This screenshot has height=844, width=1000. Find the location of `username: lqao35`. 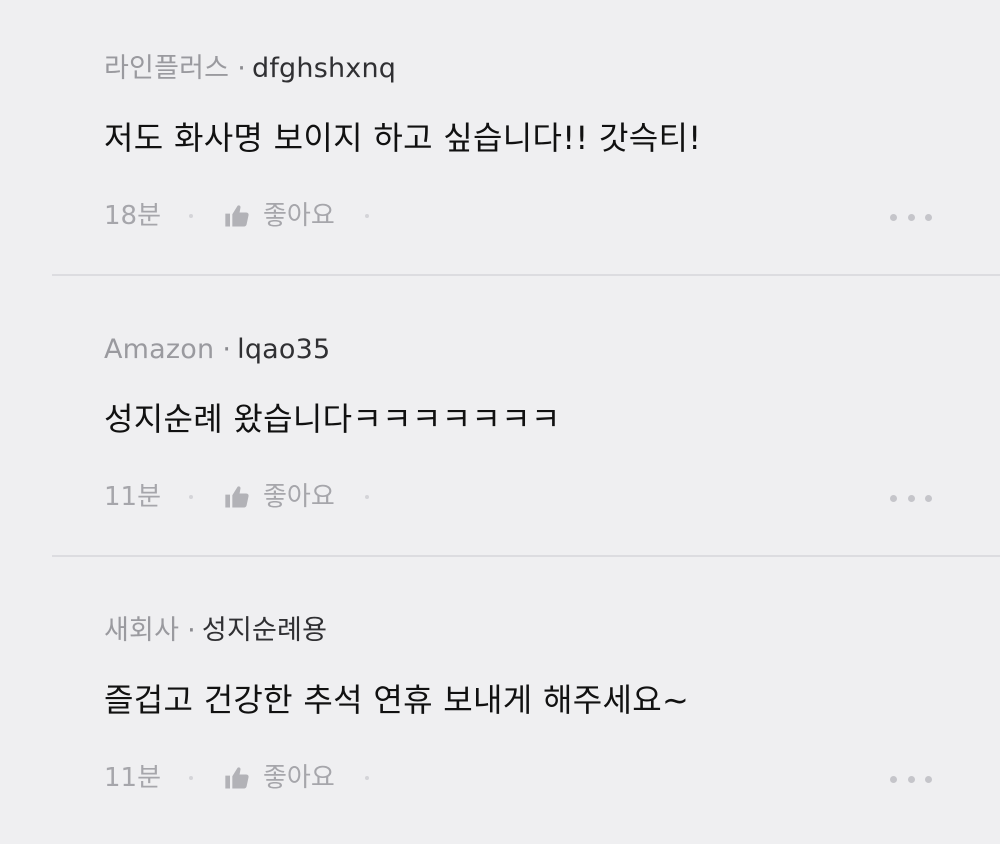

username: lqao35 is located at coordinates (283, 349).